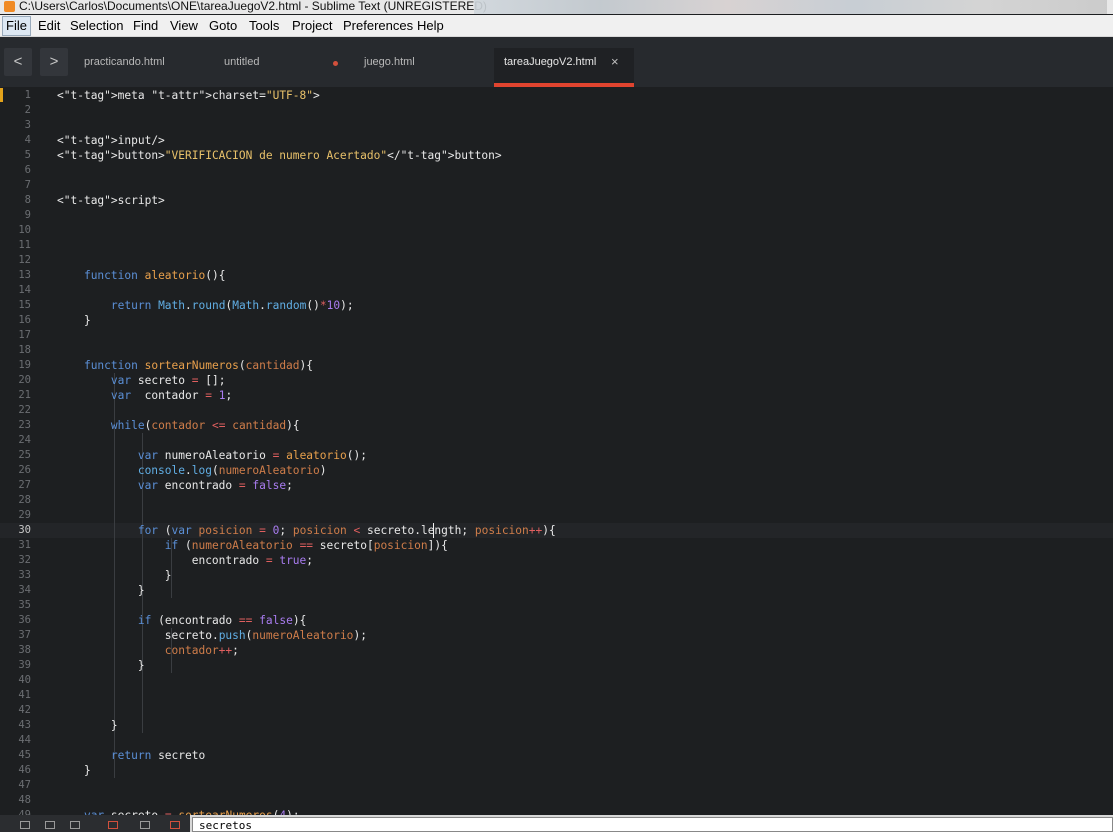 This screenshot has height=832, width=1113. Describe the element at coordinates (306, 395) in the screenshot. I see `code-line: var contador = 1;` at that location.